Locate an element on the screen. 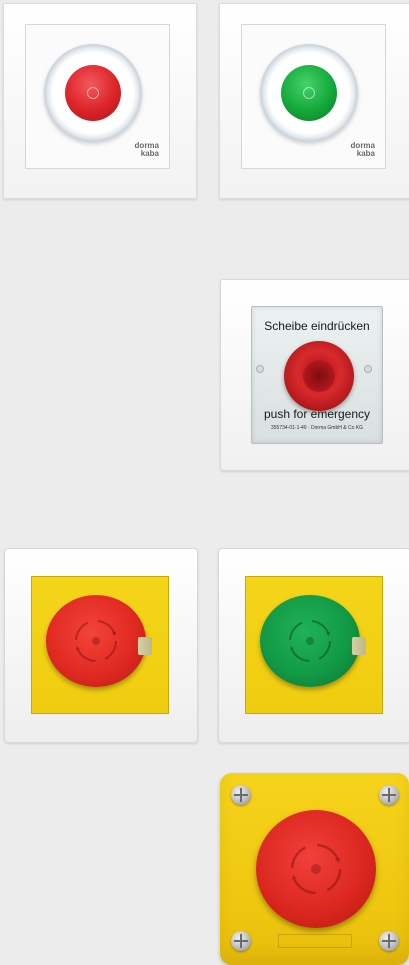 The width and height of the screenshot is (409, 965). red-emergency-stop-button is located at coordinates (316, 869).